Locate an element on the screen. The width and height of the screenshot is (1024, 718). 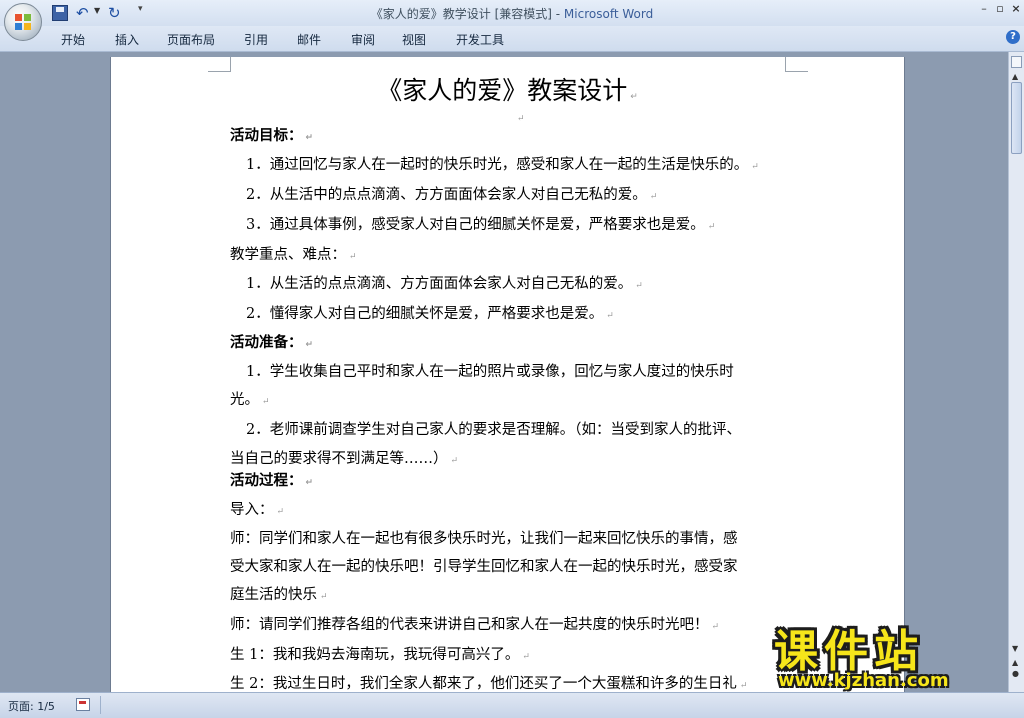
document-line: 1．通过回忆与家人在一起时的快乐时光，感受和家人在一起的生活是快乐的。 ↵ is located at coordinates (502, 166).